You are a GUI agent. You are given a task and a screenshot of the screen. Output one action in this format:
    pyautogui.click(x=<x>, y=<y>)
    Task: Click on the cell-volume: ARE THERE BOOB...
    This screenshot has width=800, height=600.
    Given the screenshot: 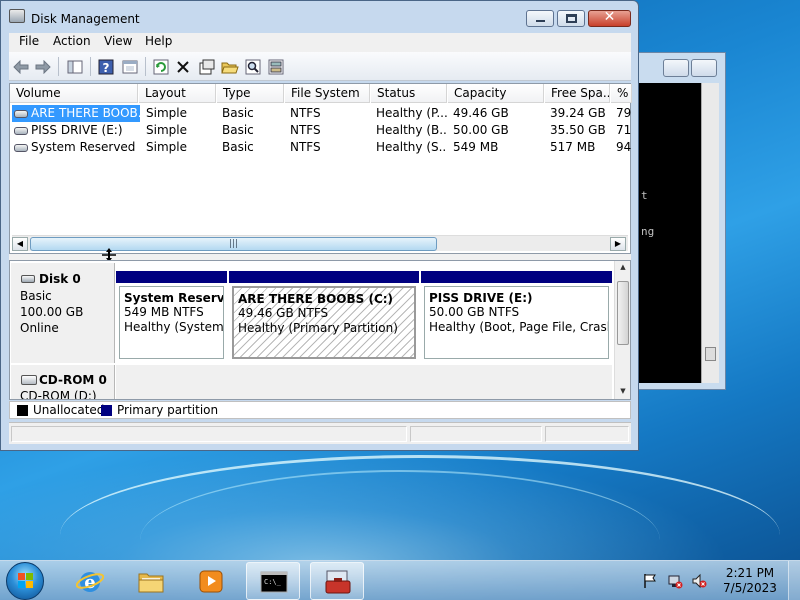 What is the action you would take?
    pyautogui.click(x=86, y=113)
    